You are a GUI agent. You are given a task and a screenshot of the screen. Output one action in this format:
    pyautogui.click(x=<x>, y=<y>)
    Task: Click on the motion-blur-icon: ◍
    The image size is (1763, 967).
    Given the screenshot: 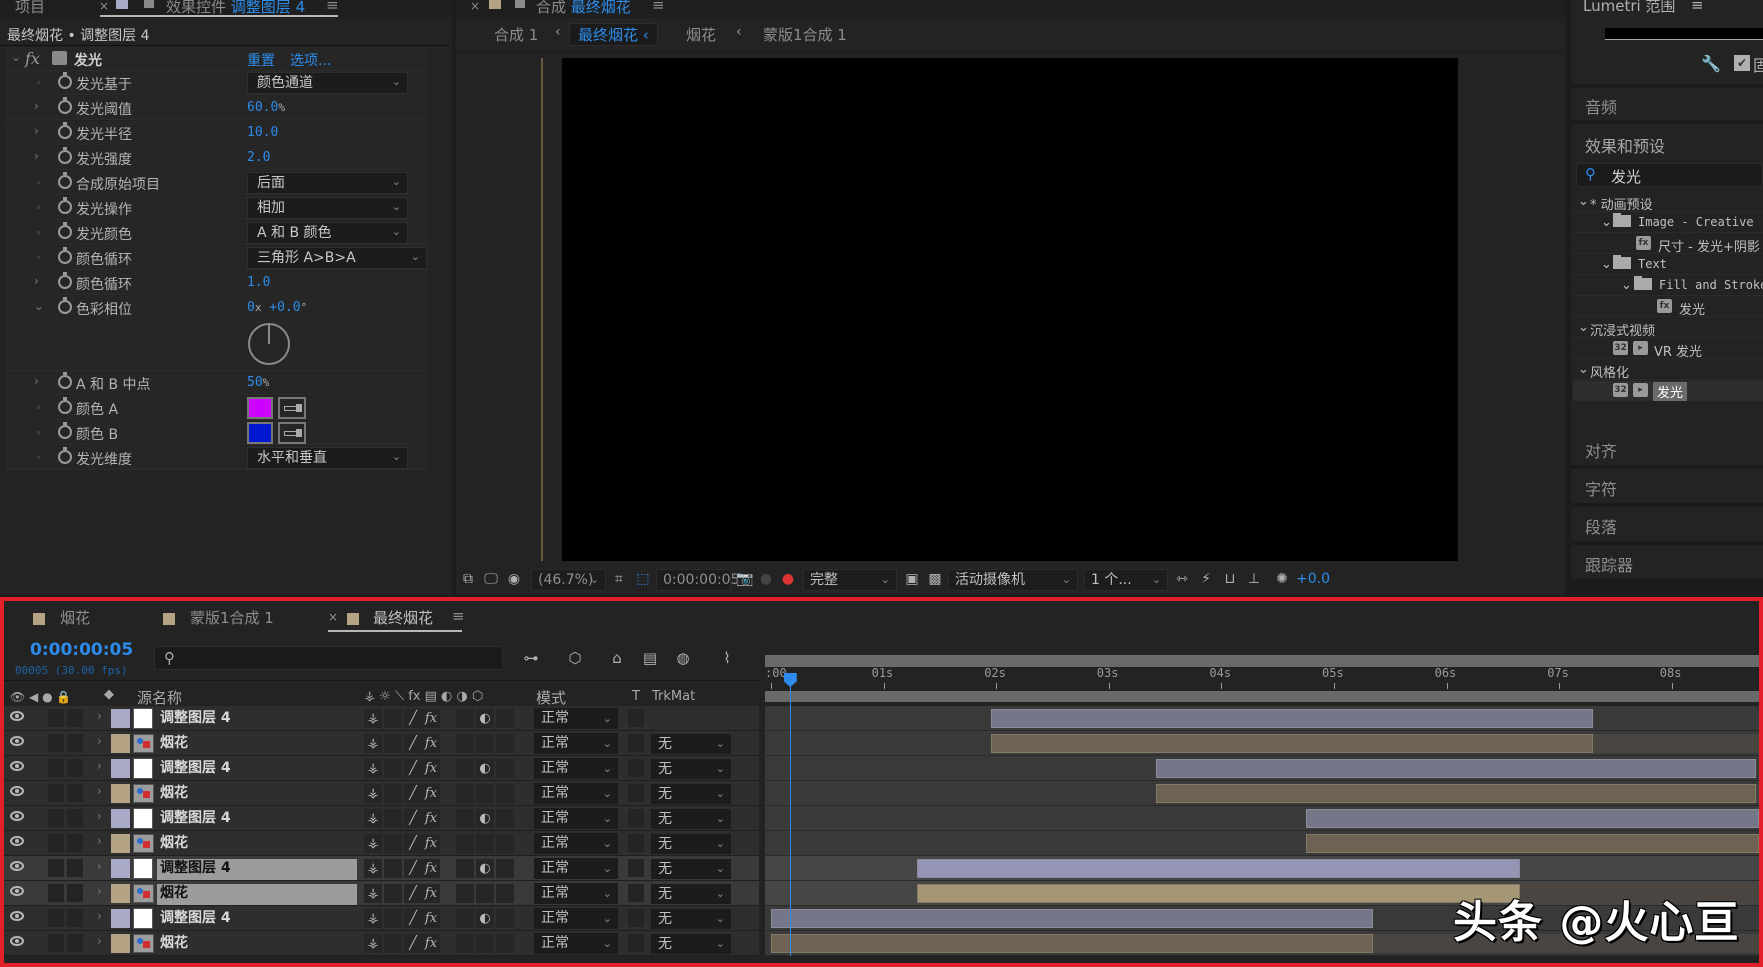 What is the action you would take?
    pyautogui.click(x=683, y=659)
    